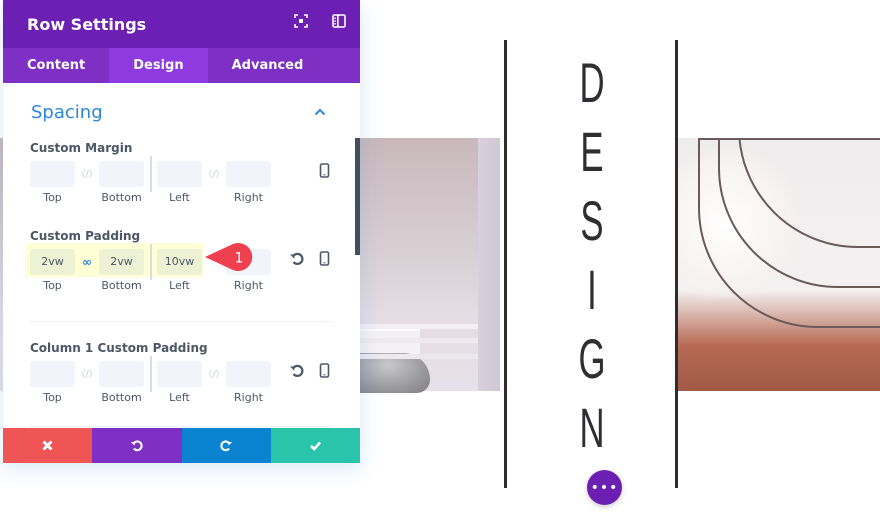 The image size is (880, 526). Describe the element at coordinates (181, 426) in the screenshot. I see `section-divider` at that location.